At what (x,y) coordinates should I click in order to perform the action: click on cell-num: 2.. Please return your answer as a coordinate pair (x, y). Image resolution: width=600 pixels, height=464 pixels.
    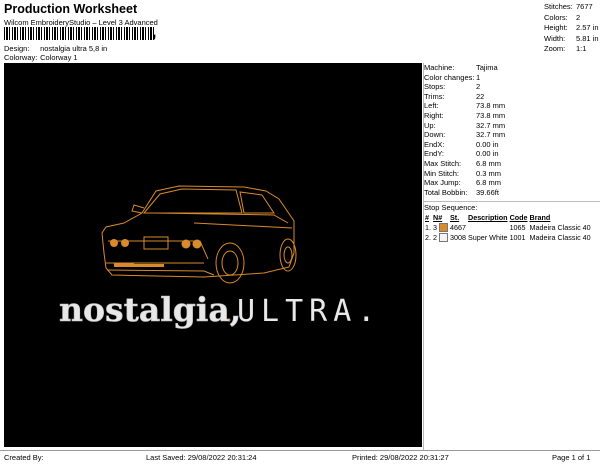
    Looking at the image, I should click on (428, 237).